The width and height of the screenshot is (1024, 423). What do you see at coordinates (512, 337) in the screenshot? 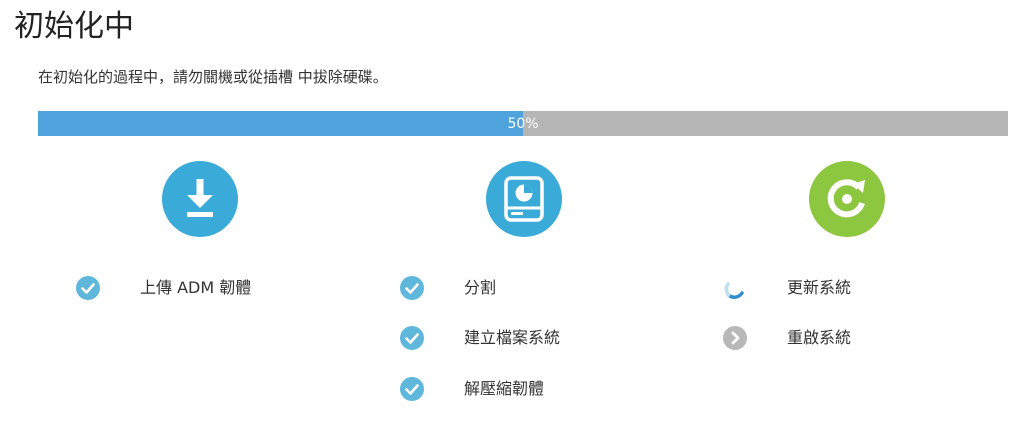
I see `step-label: 建立檔案系統` at bounding box center [512, 337].